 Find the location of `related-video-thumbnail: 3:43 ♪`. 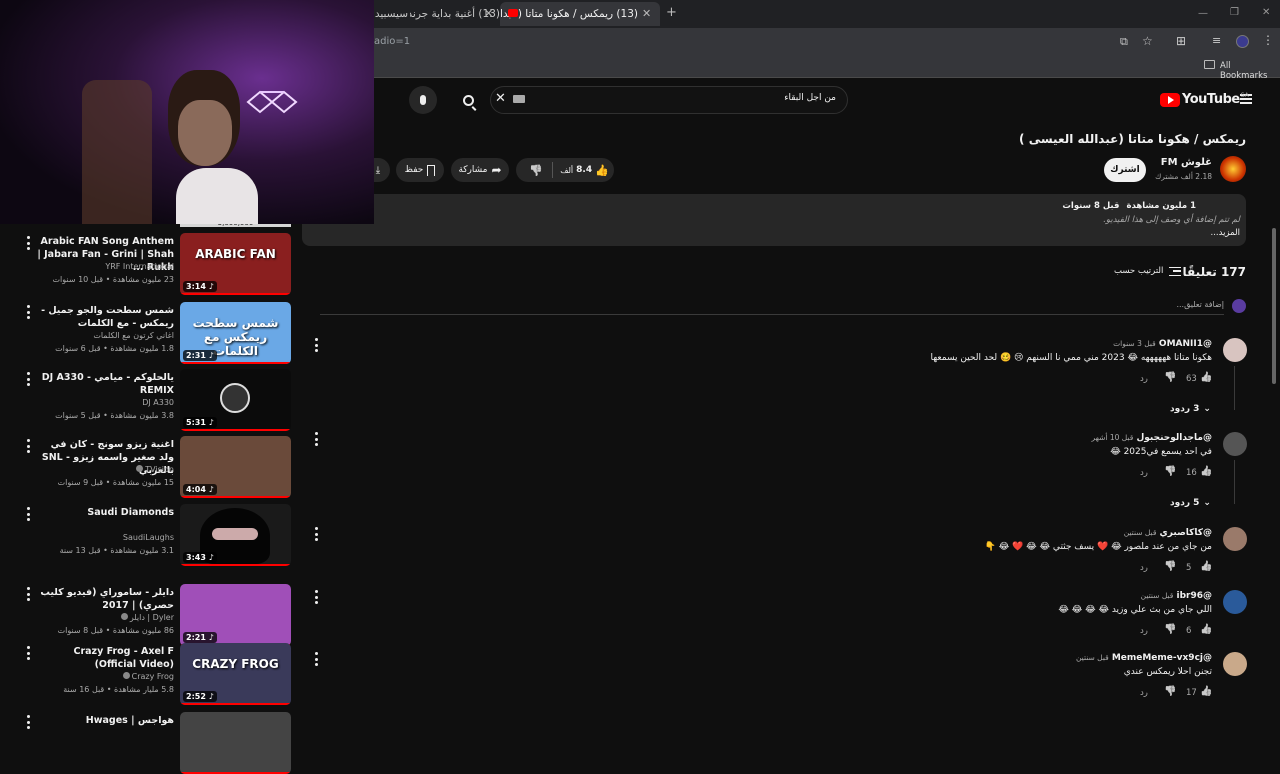

related-video-thumbnail: 3:43 ♪ is located at coordinates (235, 535).